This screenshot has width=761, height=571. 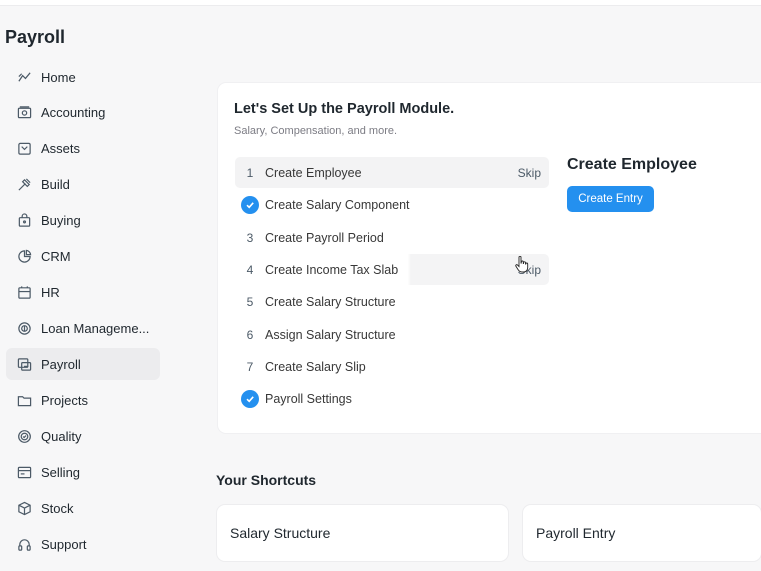 I want to click on page-title: Payroll, so click(x=35, y=37).